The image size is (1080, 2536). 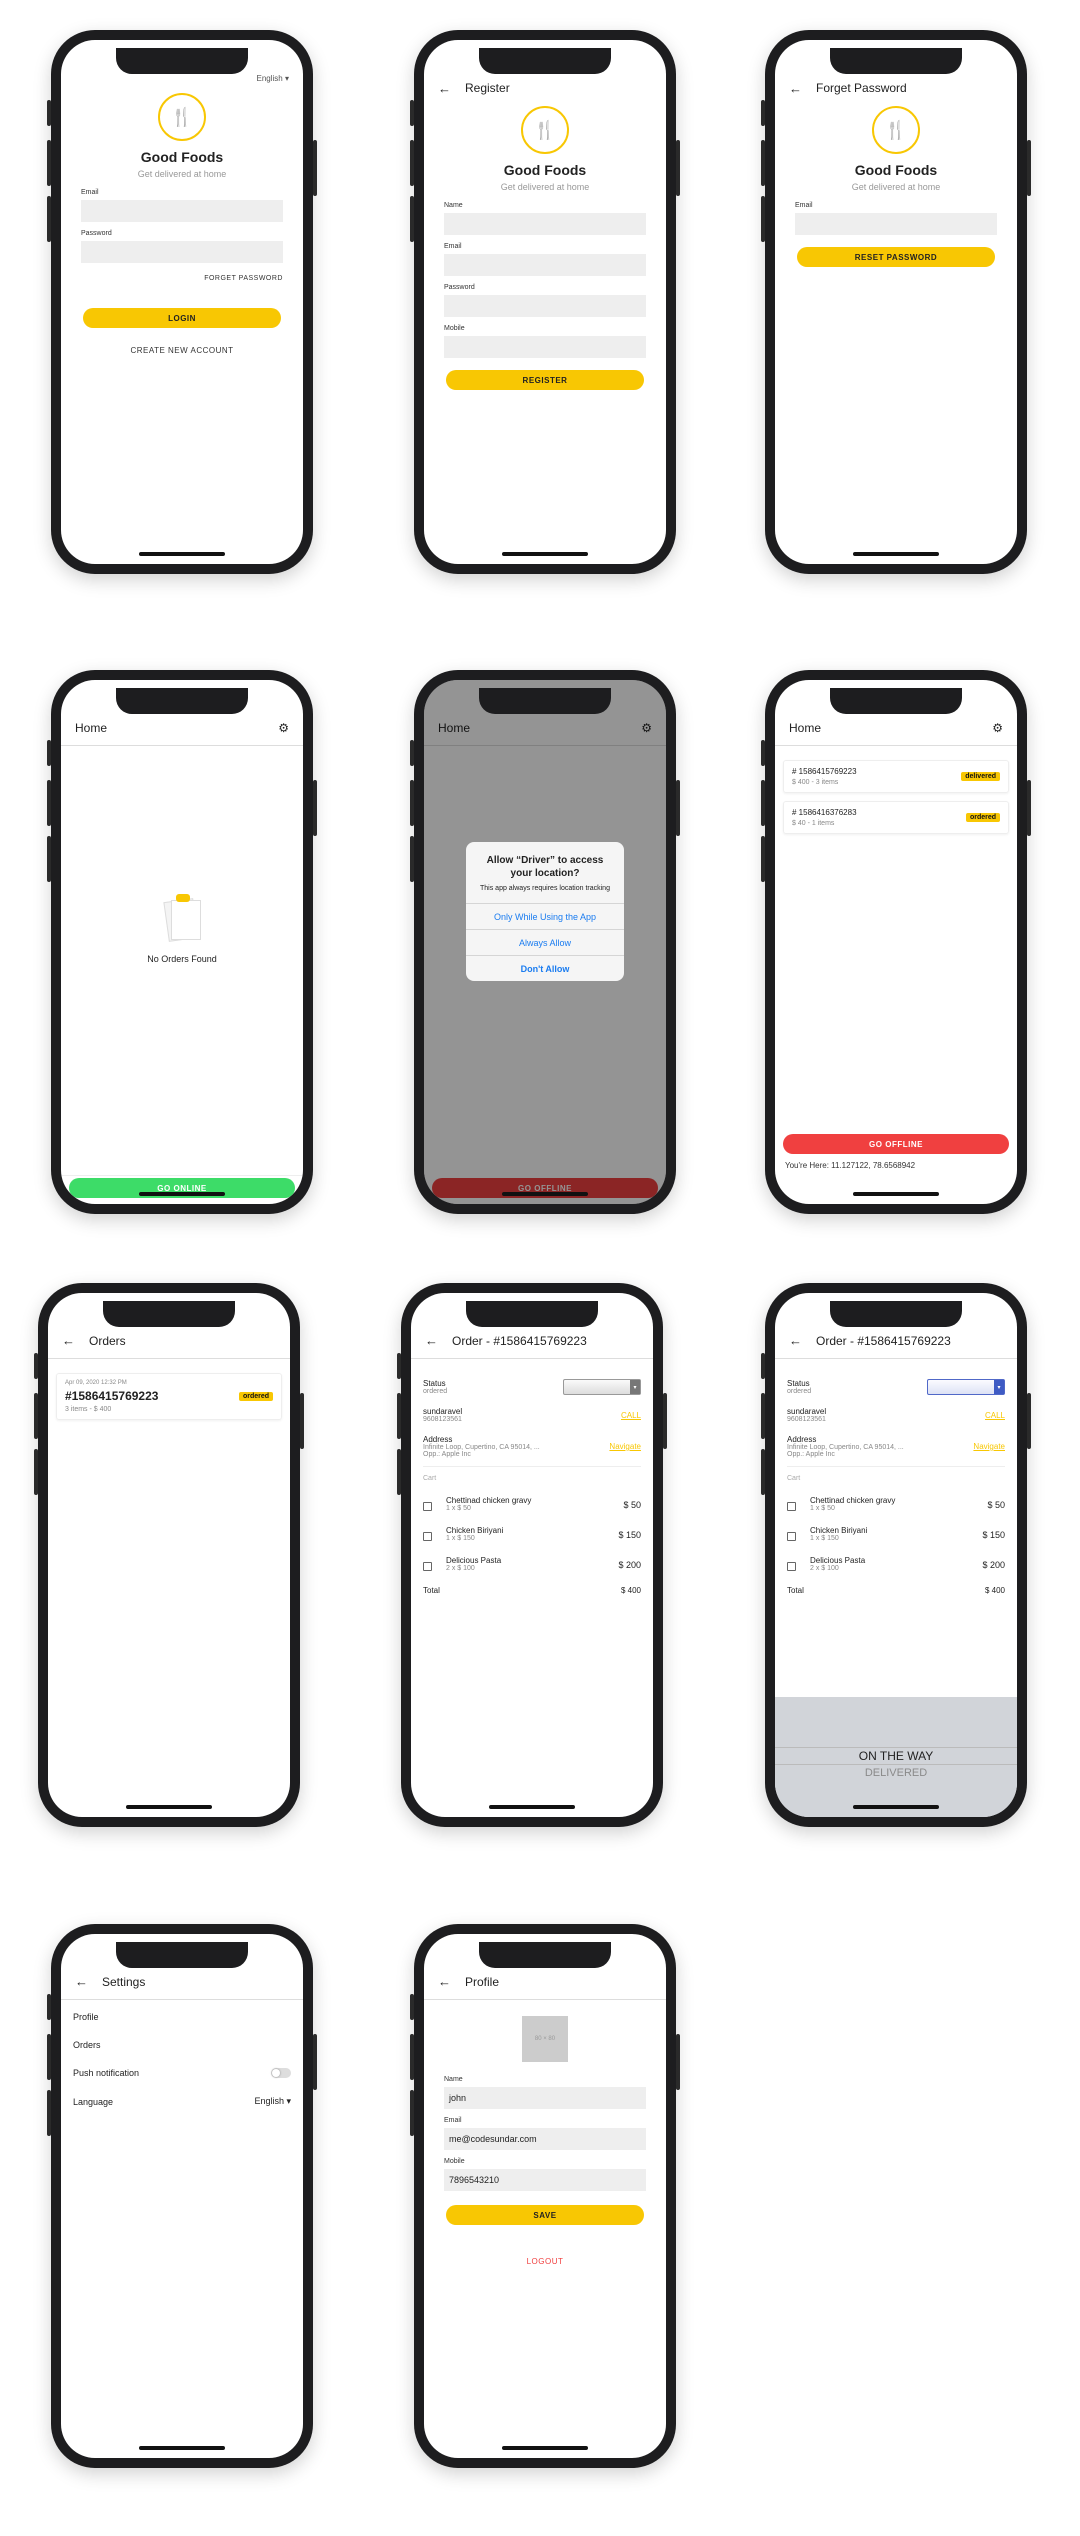 What do you see at coordinates (96, 233) in the screenshot?
I see `password-label: Password` at bounding box center [96, 233].